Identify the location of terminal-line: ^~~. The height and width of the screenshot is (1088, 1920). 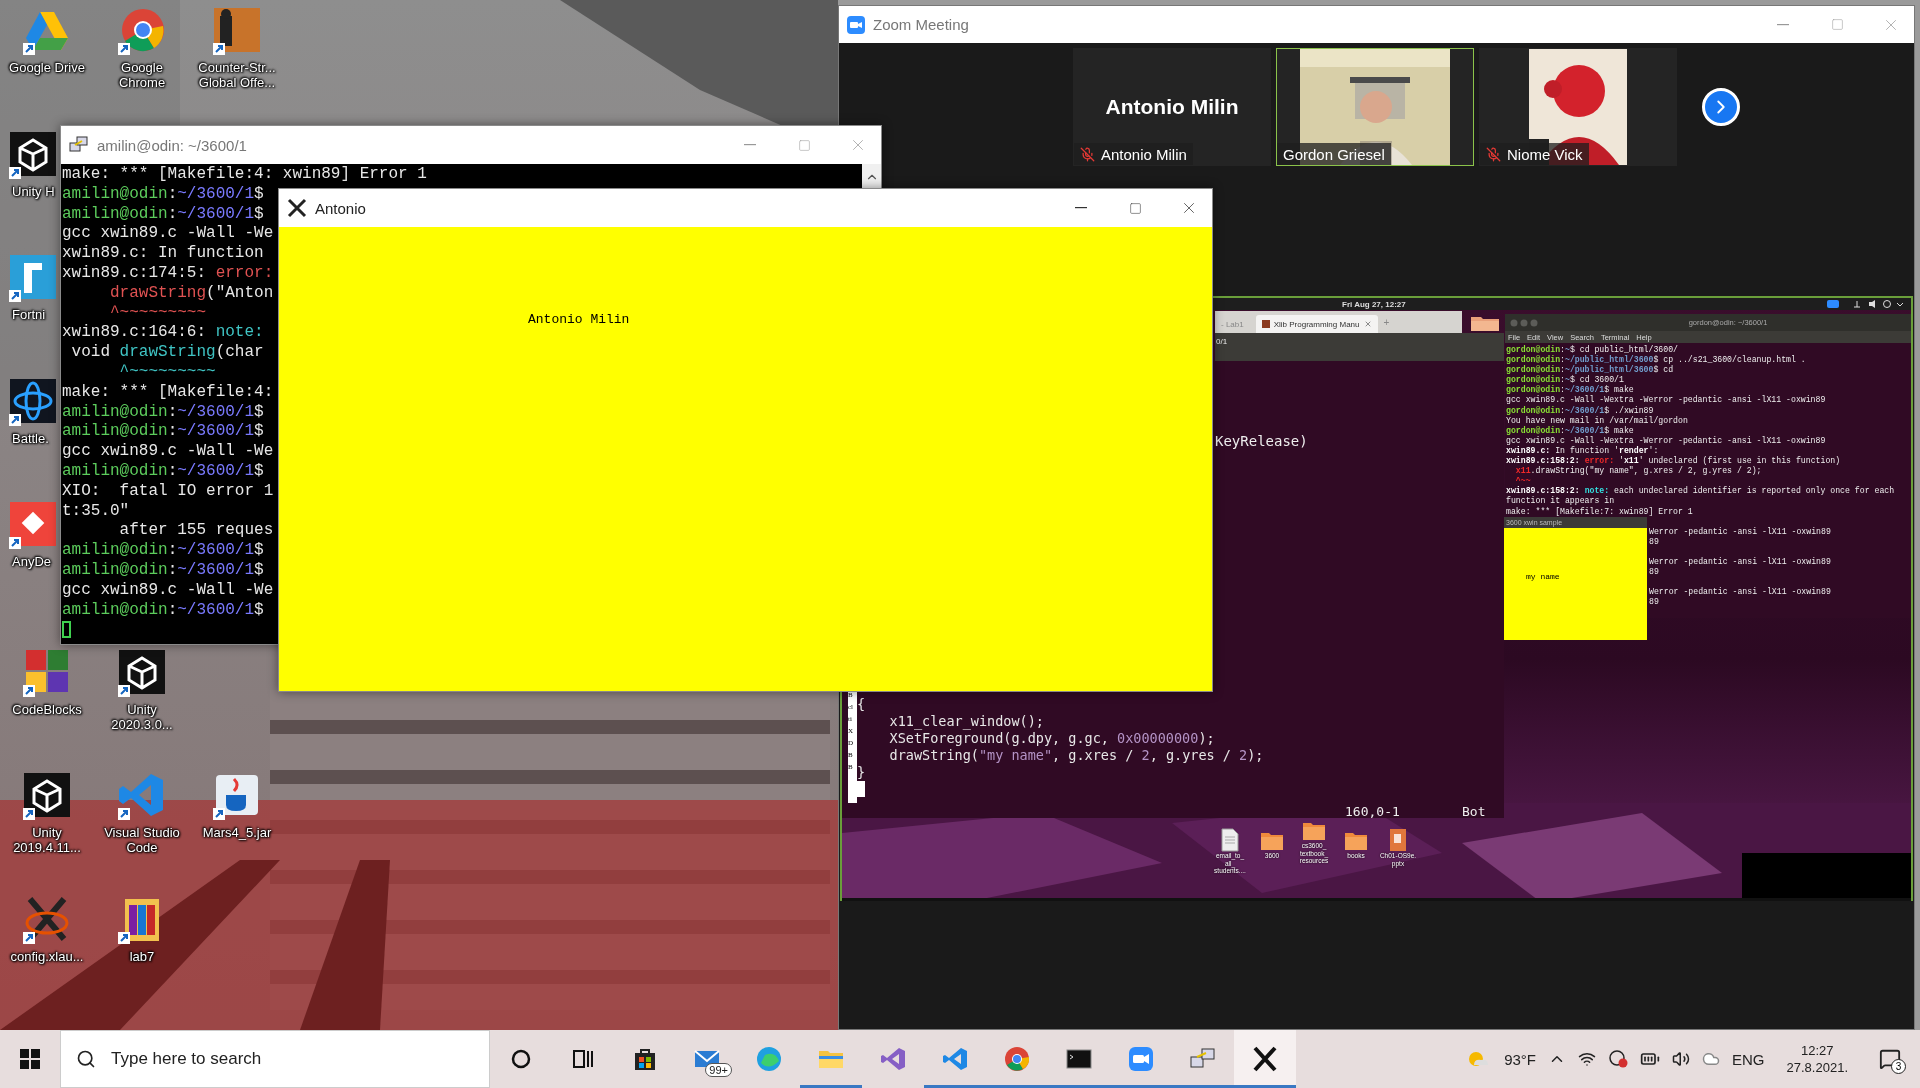
(1522, 481).